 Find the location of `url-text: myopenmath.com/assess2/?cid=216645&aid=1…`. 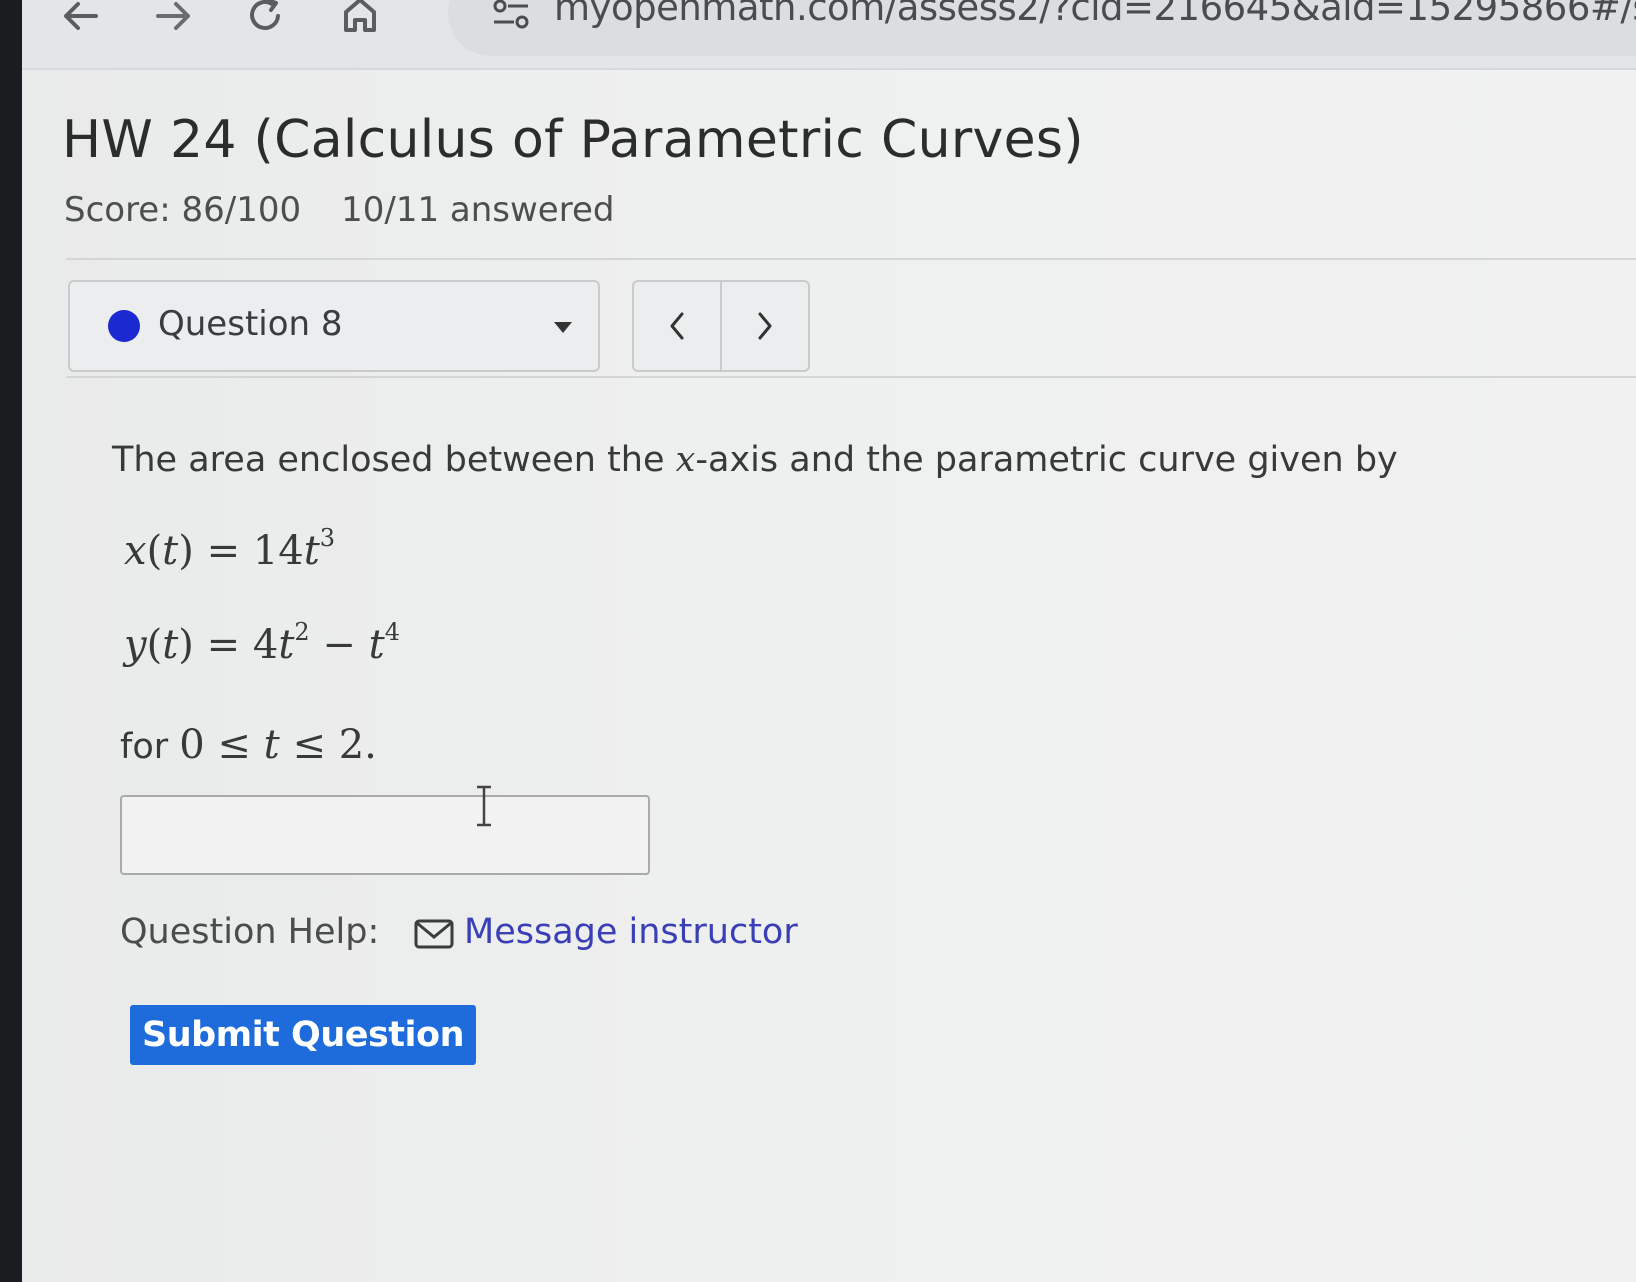

url-text: myopenmath.com/assess2/?cid=216645&aid=1… is located at coordinates (1095, 14).